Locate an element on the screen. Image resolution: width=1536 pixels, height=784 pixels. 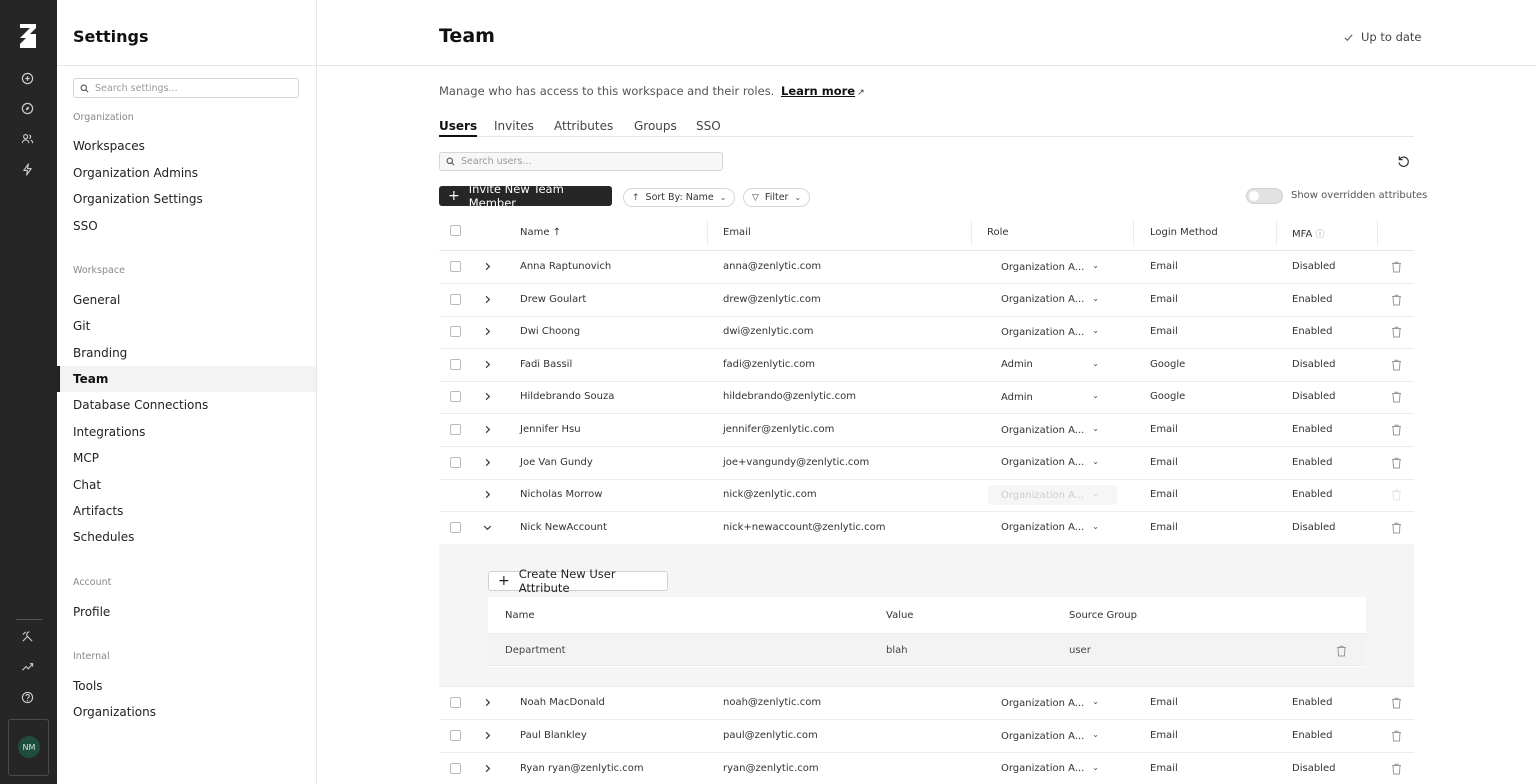
user-search-input is located at coordinates (586, 161).